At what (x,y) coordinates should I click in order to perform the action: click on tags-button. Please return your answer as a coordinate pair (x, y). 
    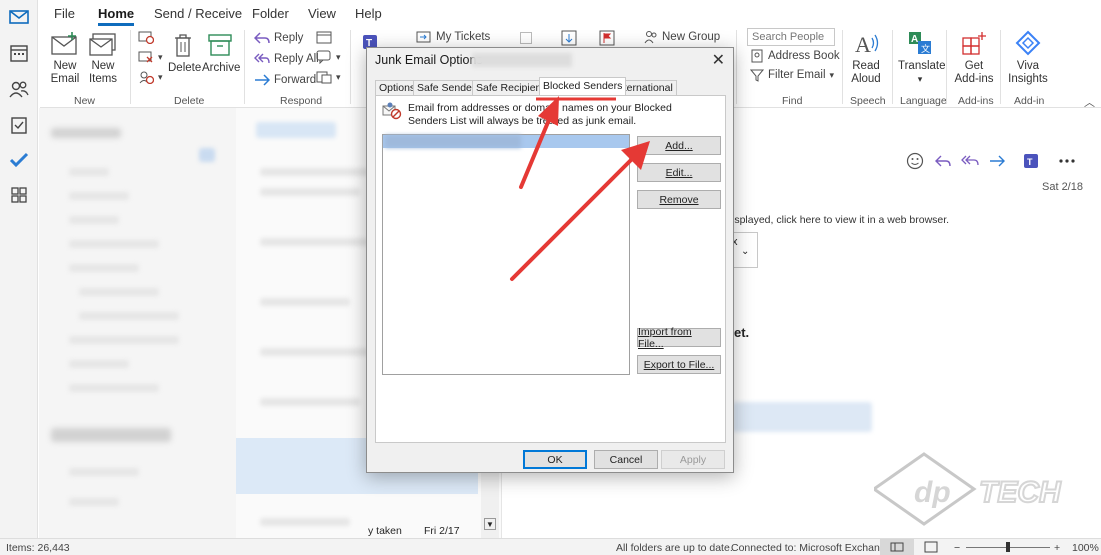
    Looking at the image, I should click on (607, 38).